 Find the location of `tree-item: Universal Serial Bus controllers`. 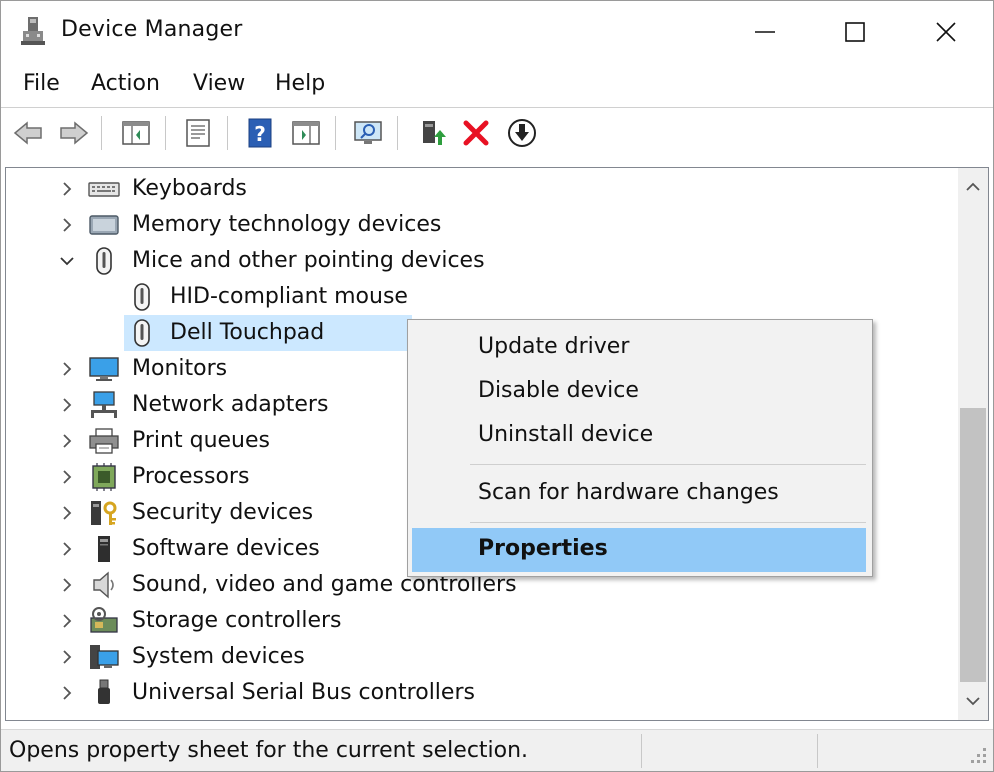

tree-item: Universal Serial Bus controllers is located at coordinates (481, 693).